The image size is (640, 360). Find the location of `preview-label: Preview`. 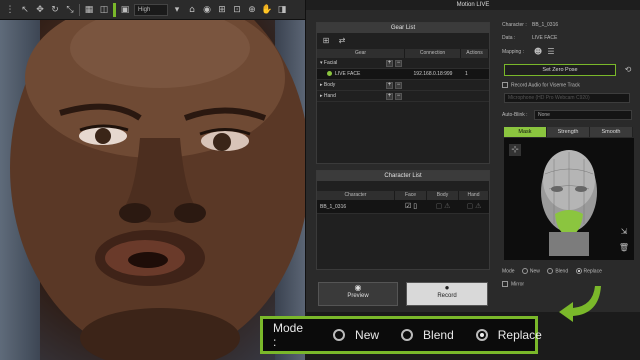

preview-label: Preview is located at coordinates (358, 296).